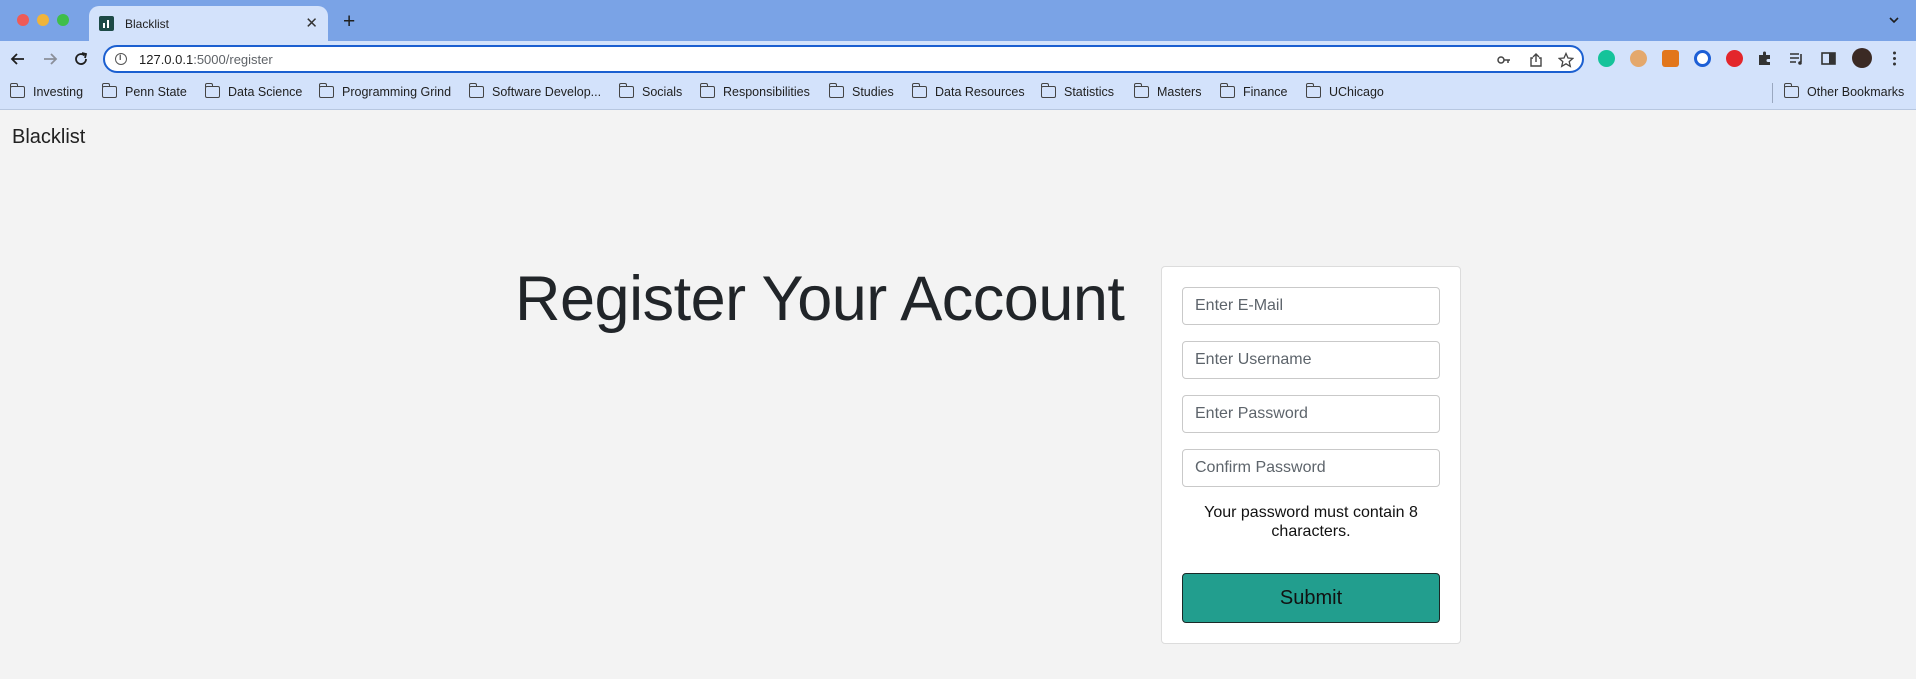  What do you see at coordinates (1606, 58) in the screenshot?
I see `grammarly-extension-icon` at bounding box center [1606, 58].